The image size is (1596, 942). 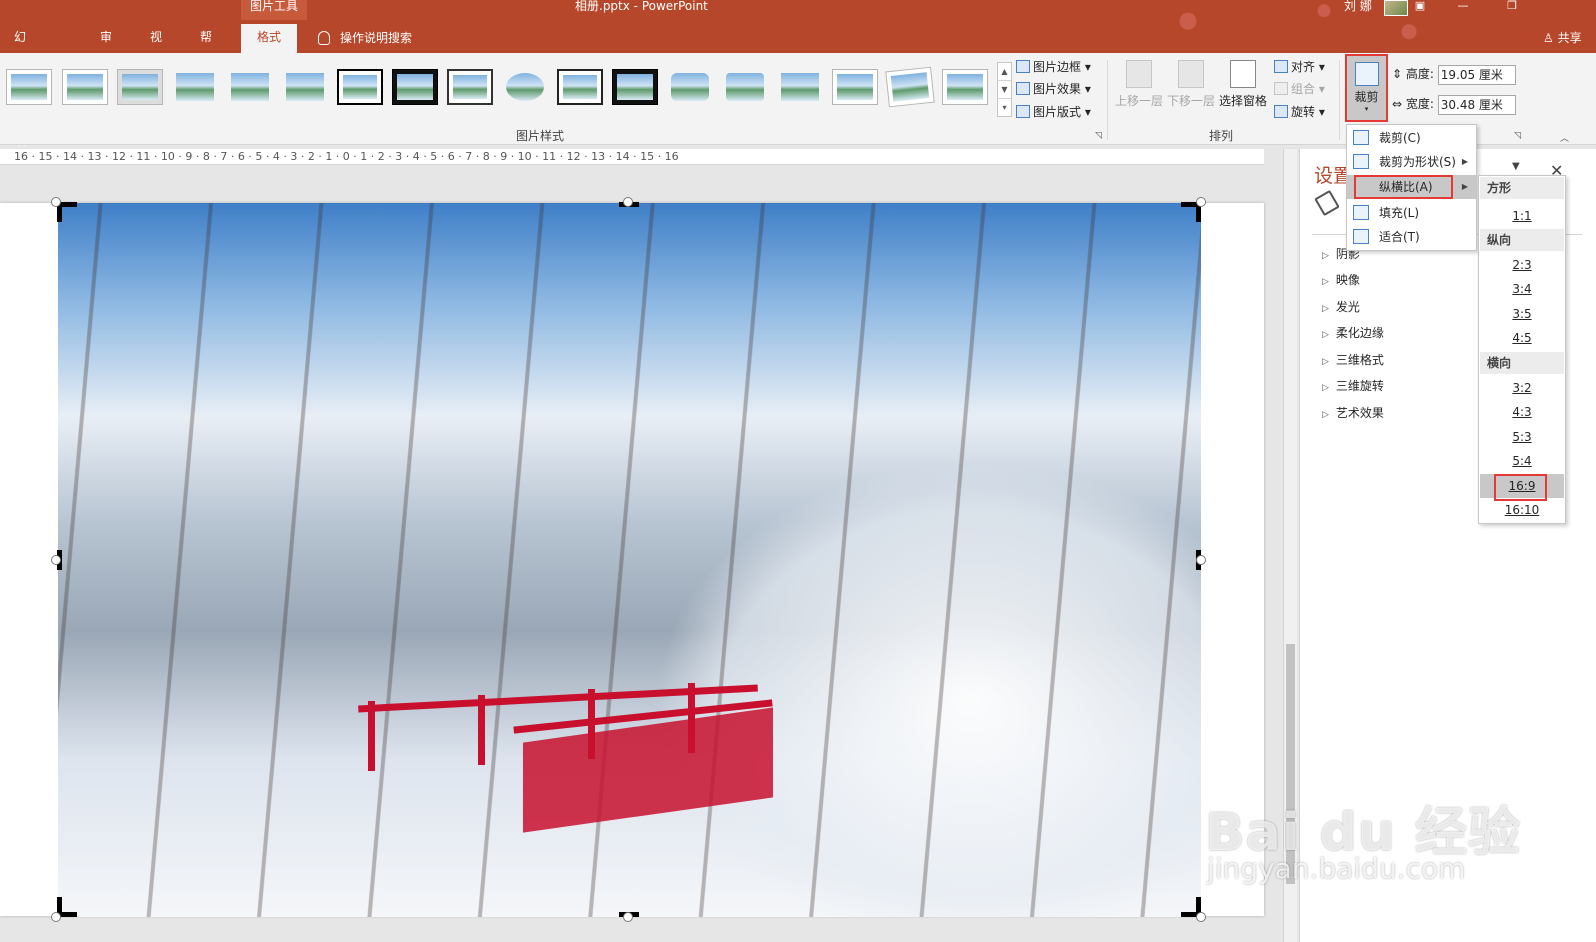 What do you see at coordinates (1562, 38) in the screenshot?
I see `share-button: ♙ 共享` at bounding box center [1562, 38].